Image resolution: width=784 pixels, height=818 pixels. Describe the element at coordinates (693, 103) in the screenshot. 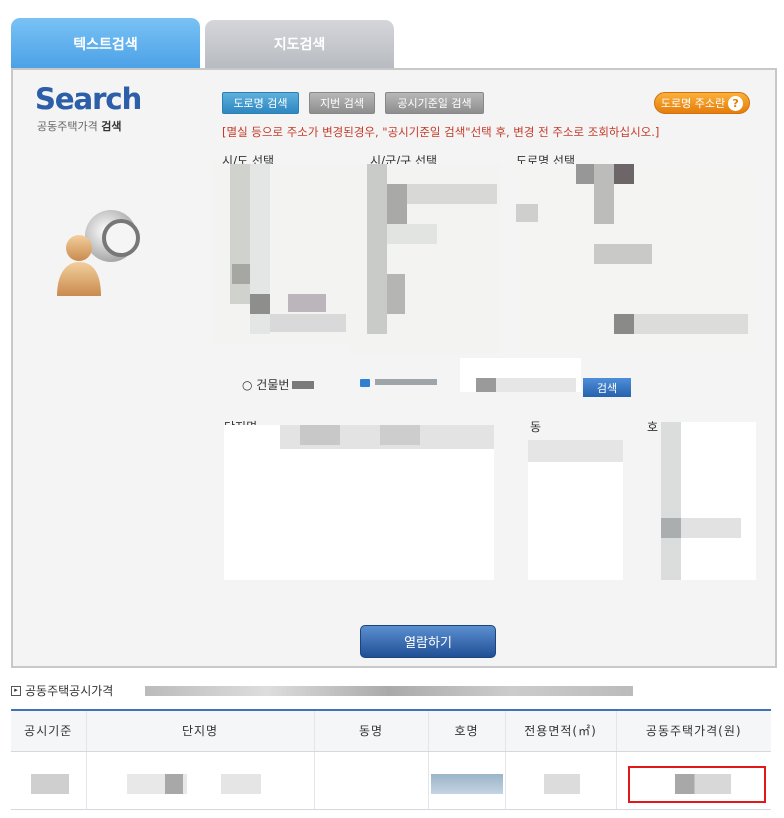

I see `road-address-help-label: 도로명 주소란` at that location.